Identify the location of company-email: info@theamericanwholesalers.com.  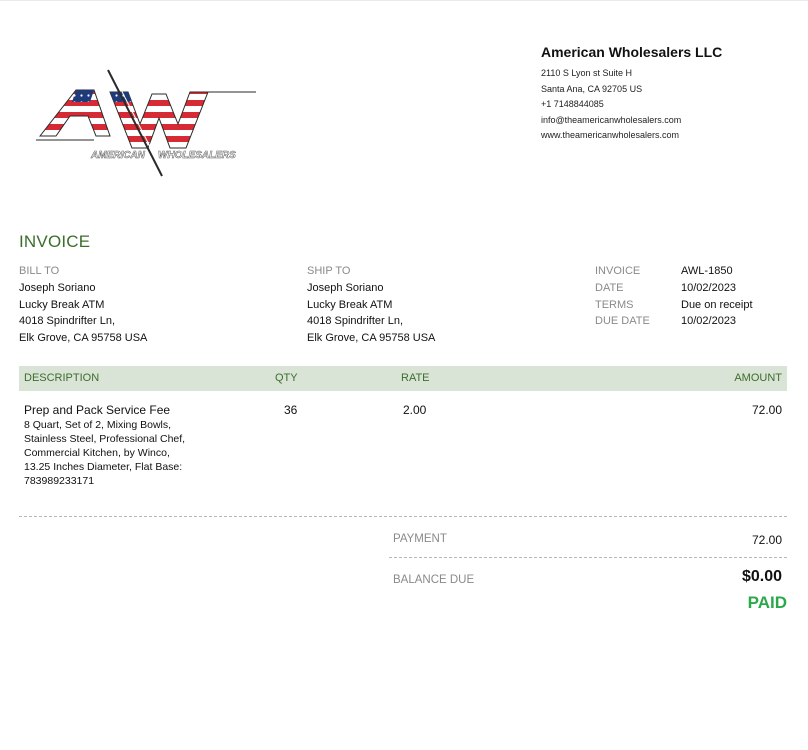
(611, 119).